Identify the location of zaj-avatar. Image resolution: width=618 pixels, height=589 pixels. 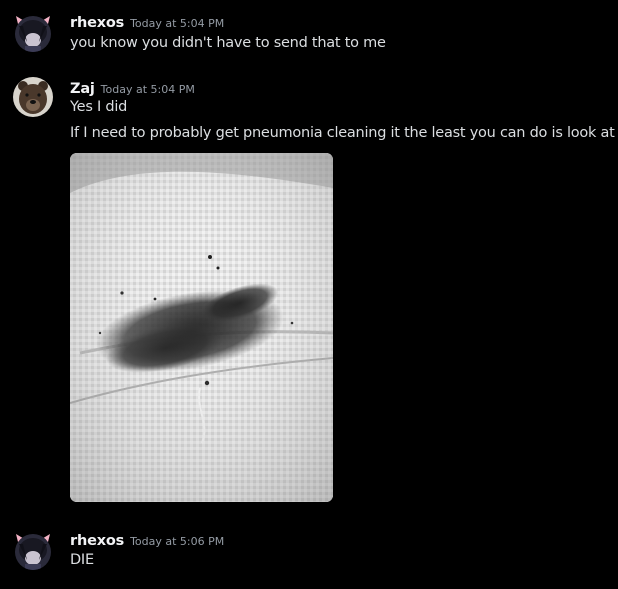
(33, 97).